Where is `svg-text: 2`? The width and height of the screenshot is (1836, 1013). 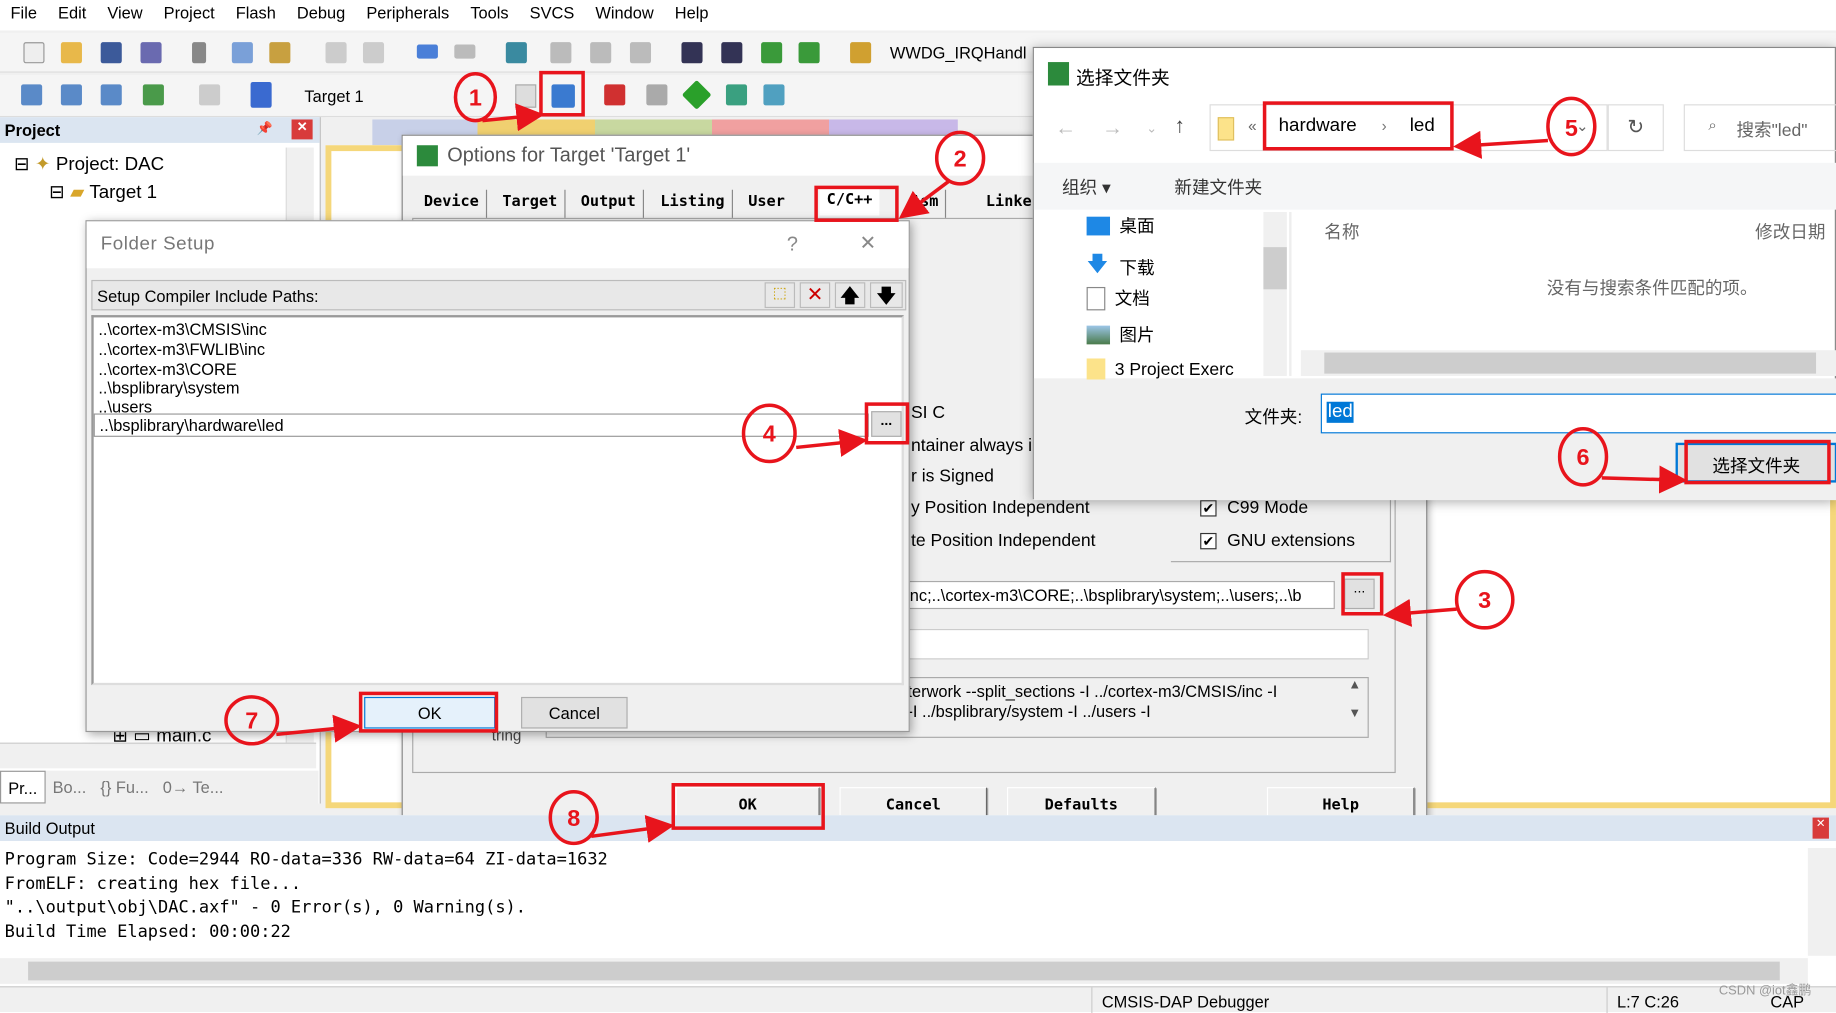
svg-text: 2 is located at coordinates (960, 158).